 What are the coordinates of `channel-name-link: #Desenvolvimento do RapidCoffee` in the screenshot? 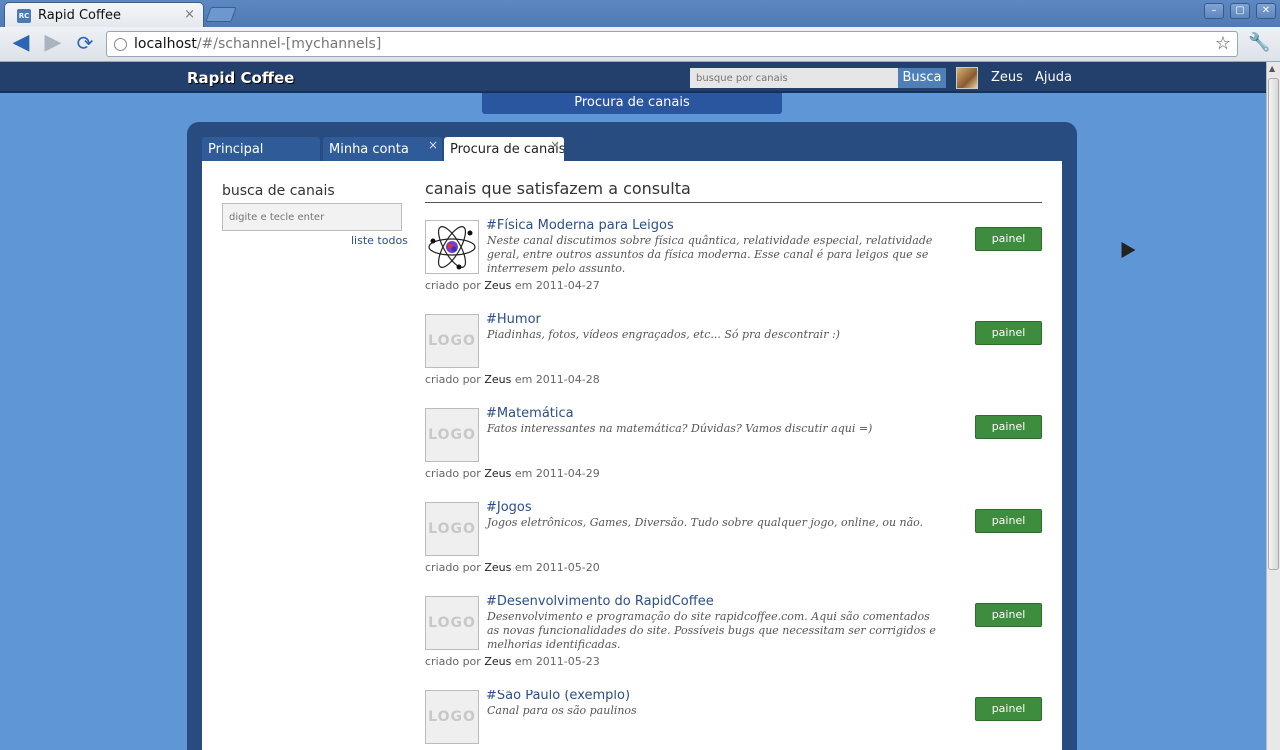 It's located at (600, 601).